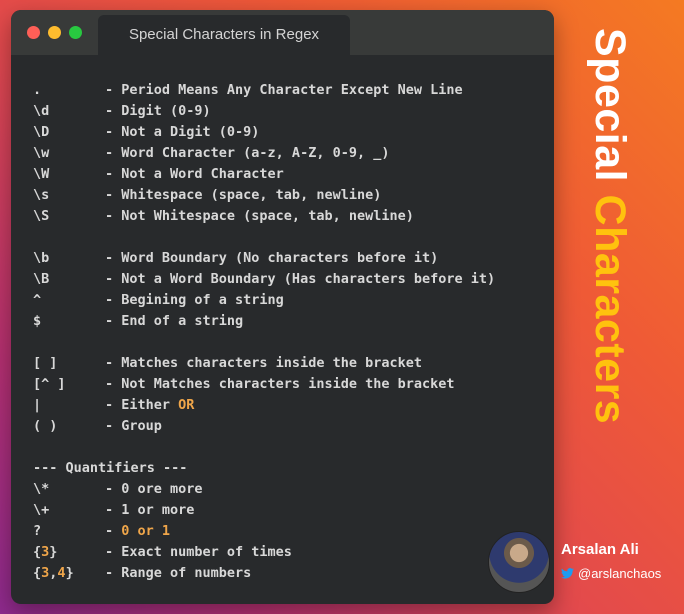 This screenshot has width=684, height=614. I want to click on description-text: - Not a Digit (0-9), so click(182, 132).